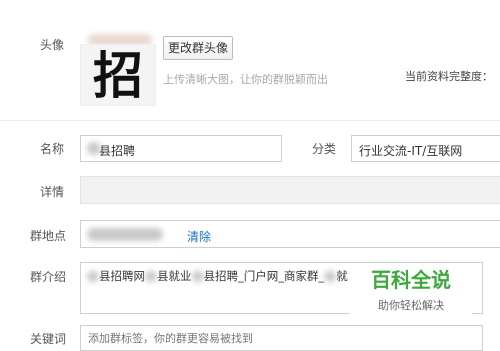 The height and width of the screenshot is (351, 500). Describe the element at coordinates (342, 276) in the screenshot. I see `intro-seg-4: 就` at that location.